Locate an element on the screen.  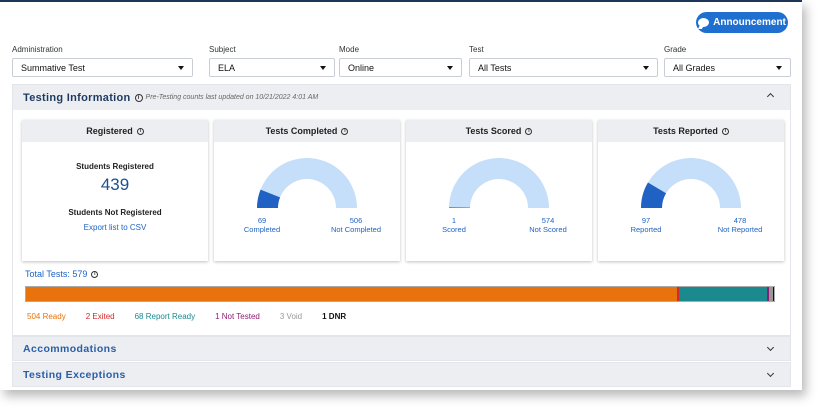
filter-test: Test All Tests is located at coordinates (563, 61).